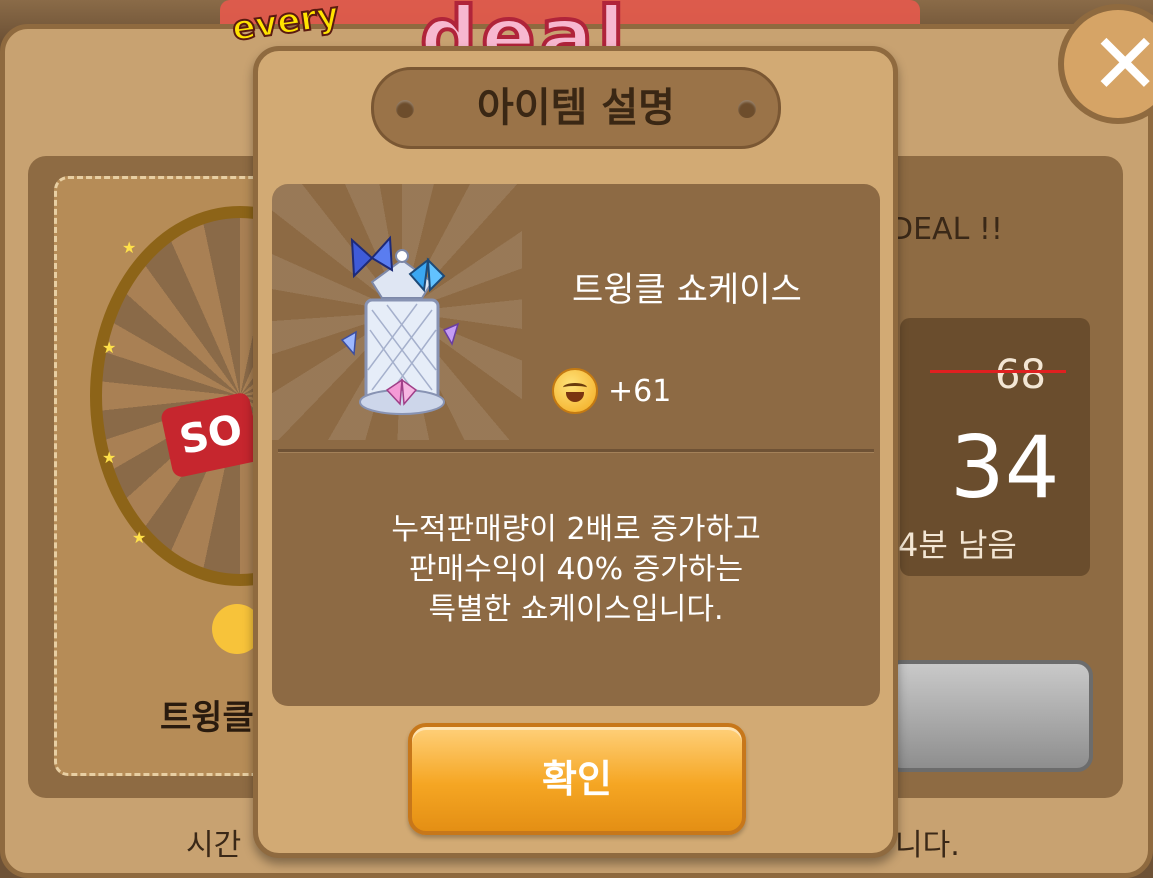 The height and width of the screenshot is (878, 1153). I want to click on dialog-title: 아이템 설명, so click(576, 108).